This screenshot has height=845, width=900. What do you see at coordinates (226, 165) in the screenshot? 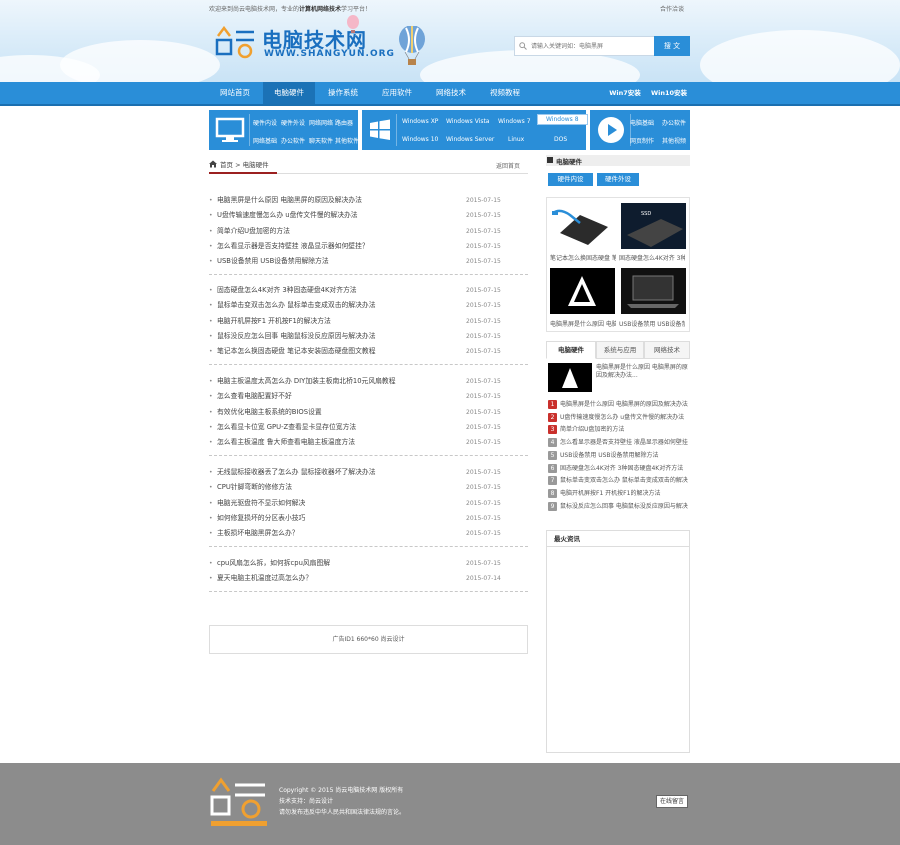
I see `breadcrumb-home: 首页` at bounding box center [226, 165].